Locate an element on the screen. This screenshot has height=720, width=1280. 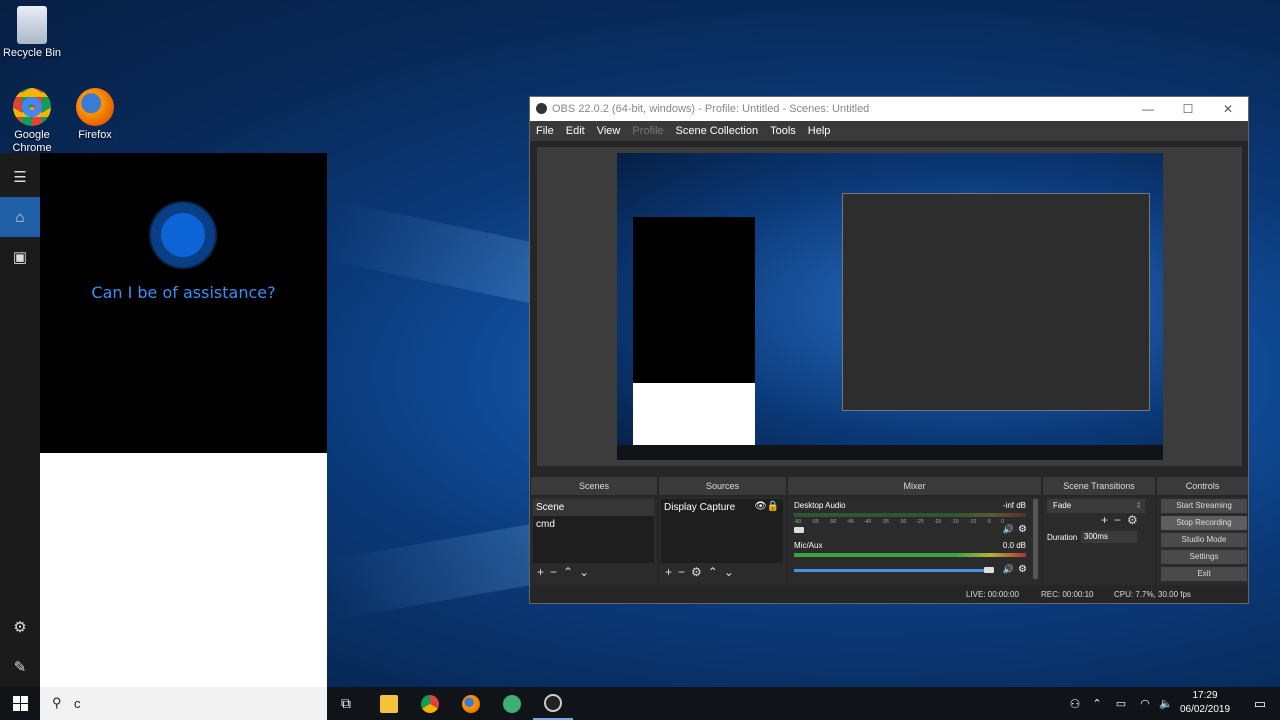
start-button is located at coordinates (20, 703).